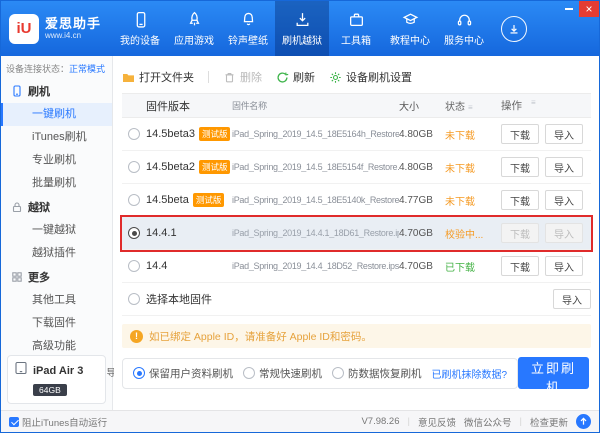 The width and height of the screenshot is (600, 433). Describe the element at coordinates (569, 9) in the screenshot. I see `minimize-button` at that location.